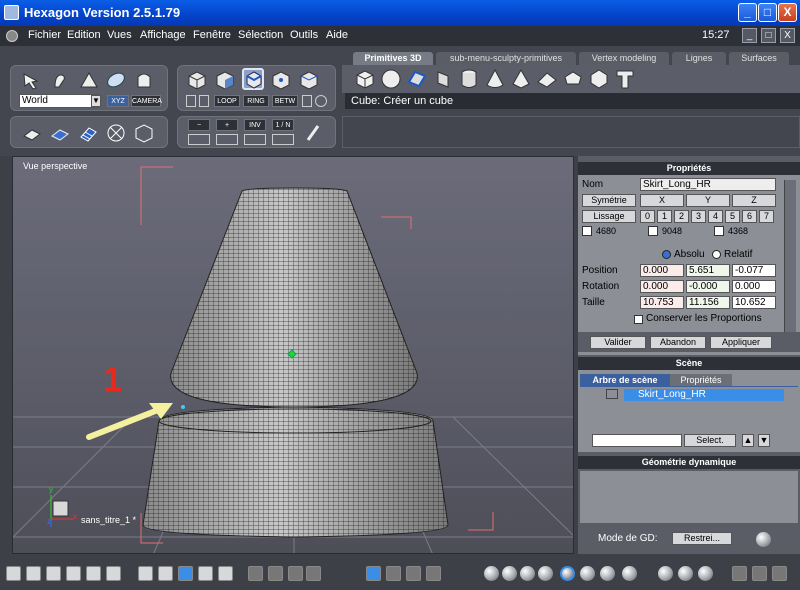 Image resolution: width=800 pixels, height=590 pixels. I want to click on cancel-button: Abandon, so click(678, 342).